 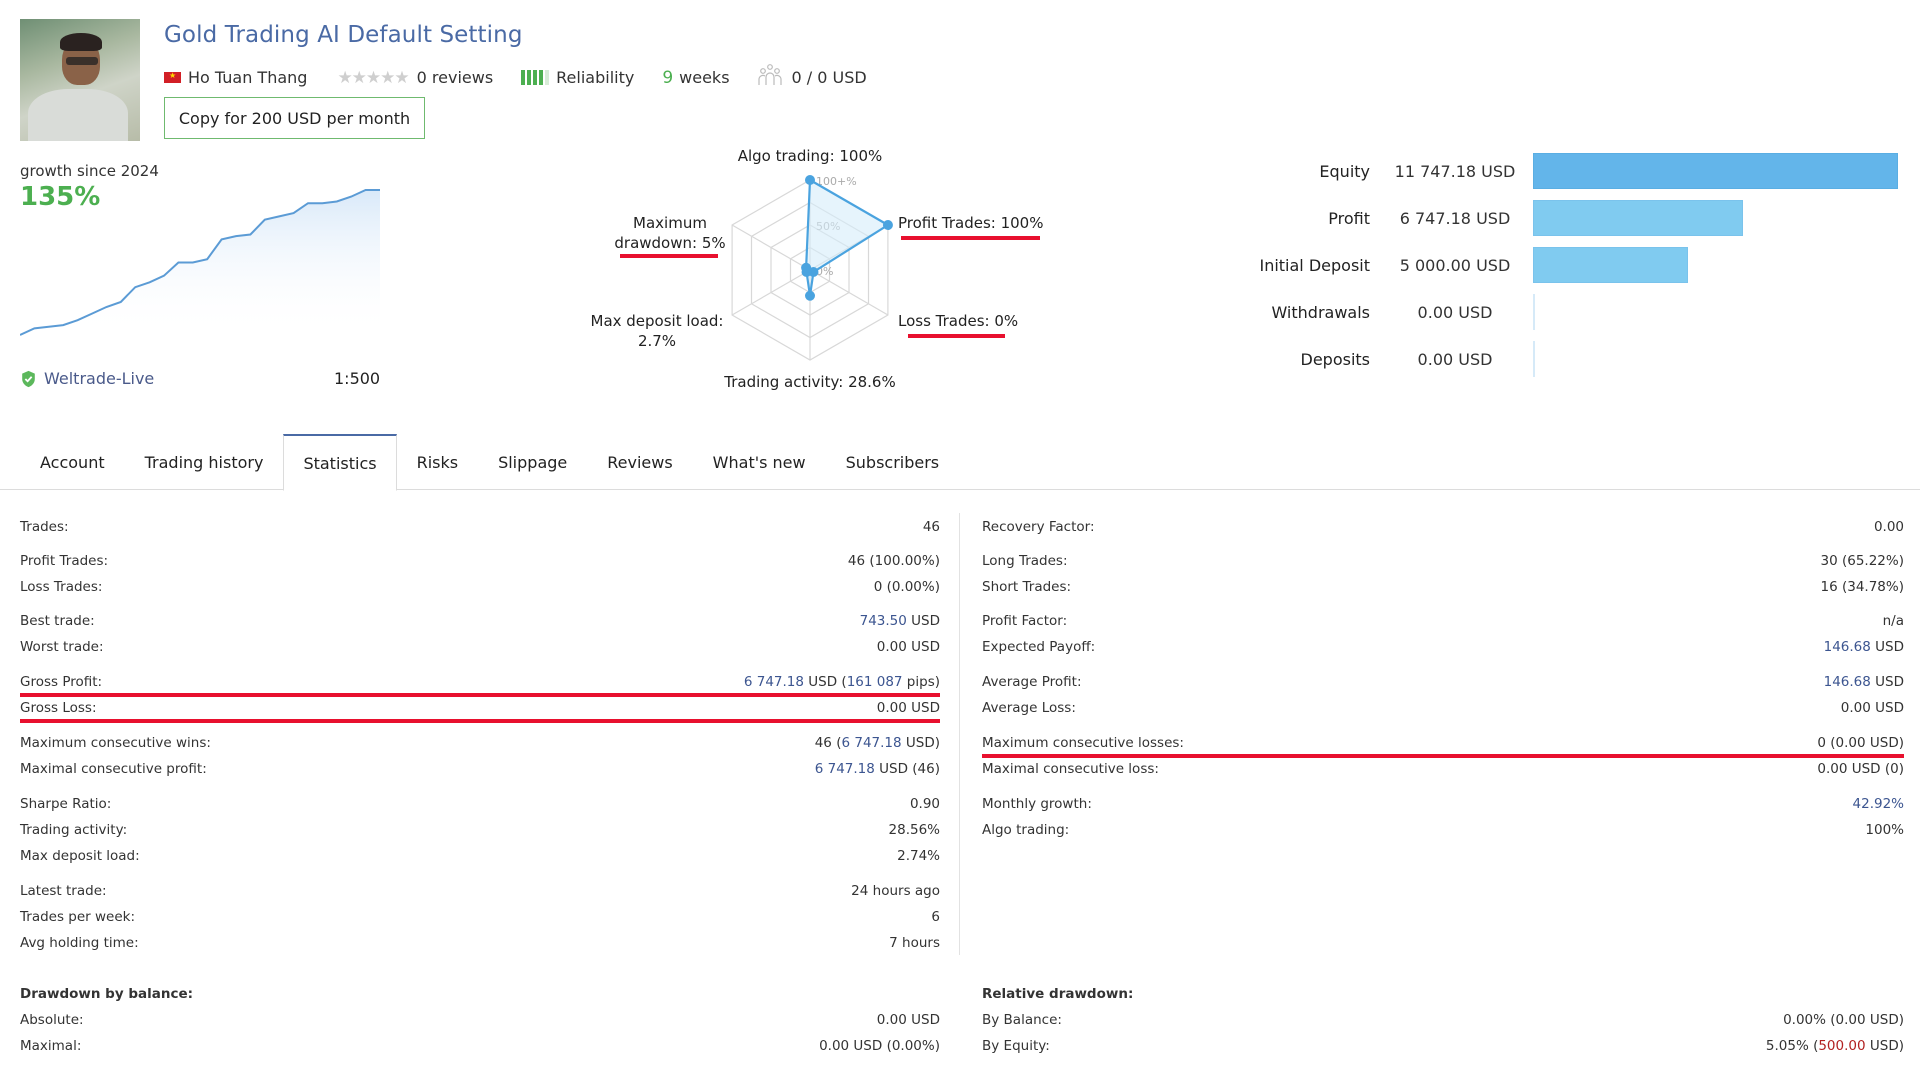 What do you see at coordinates (1455, 312) in the screenshot?
I see `finance-value: 0.00 USD` at bounding box center [1455, 312].